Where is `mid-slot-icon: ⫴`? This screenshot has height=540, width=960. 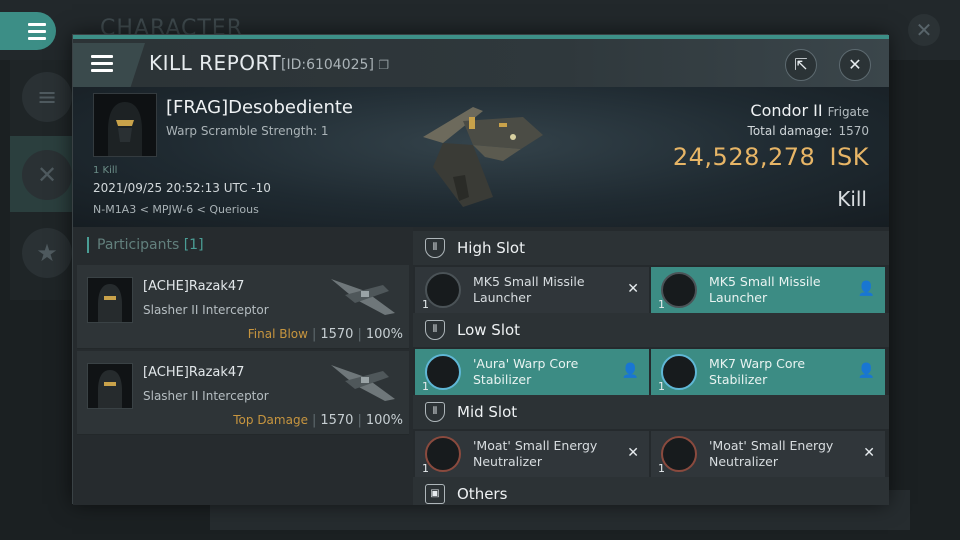 mid-slot-icon: ⫴ is located at coordinates (435, 412).